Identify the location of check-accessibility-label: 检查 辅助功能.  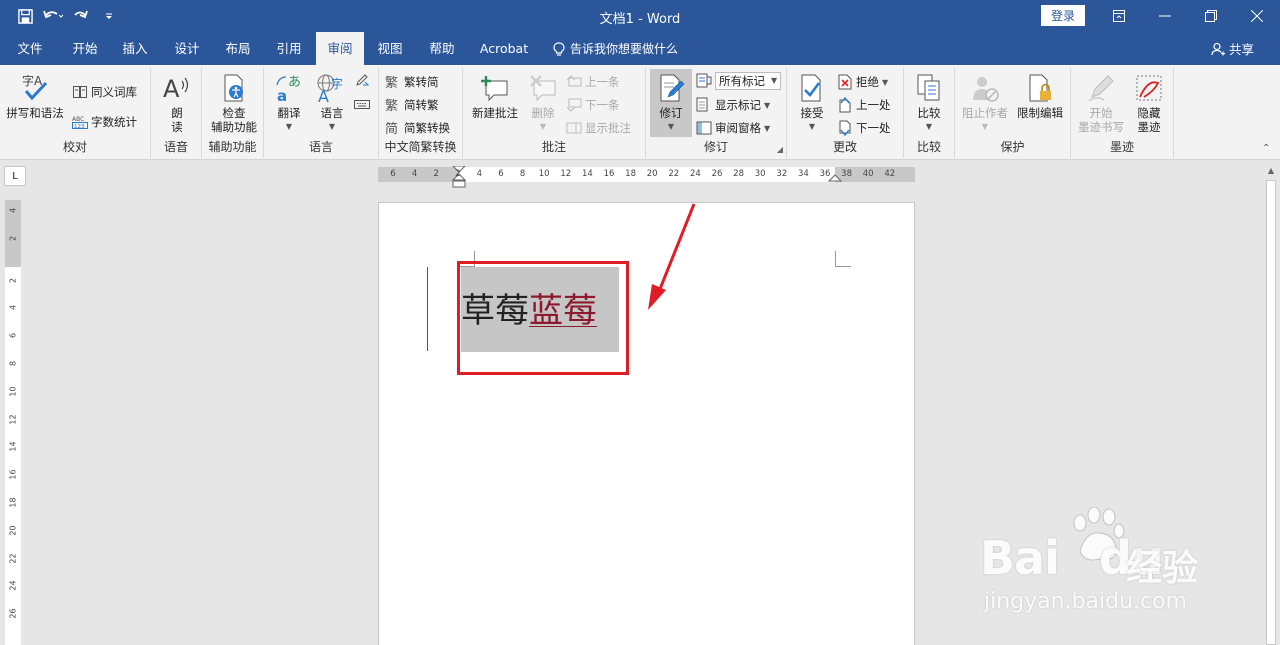
(234, 120).